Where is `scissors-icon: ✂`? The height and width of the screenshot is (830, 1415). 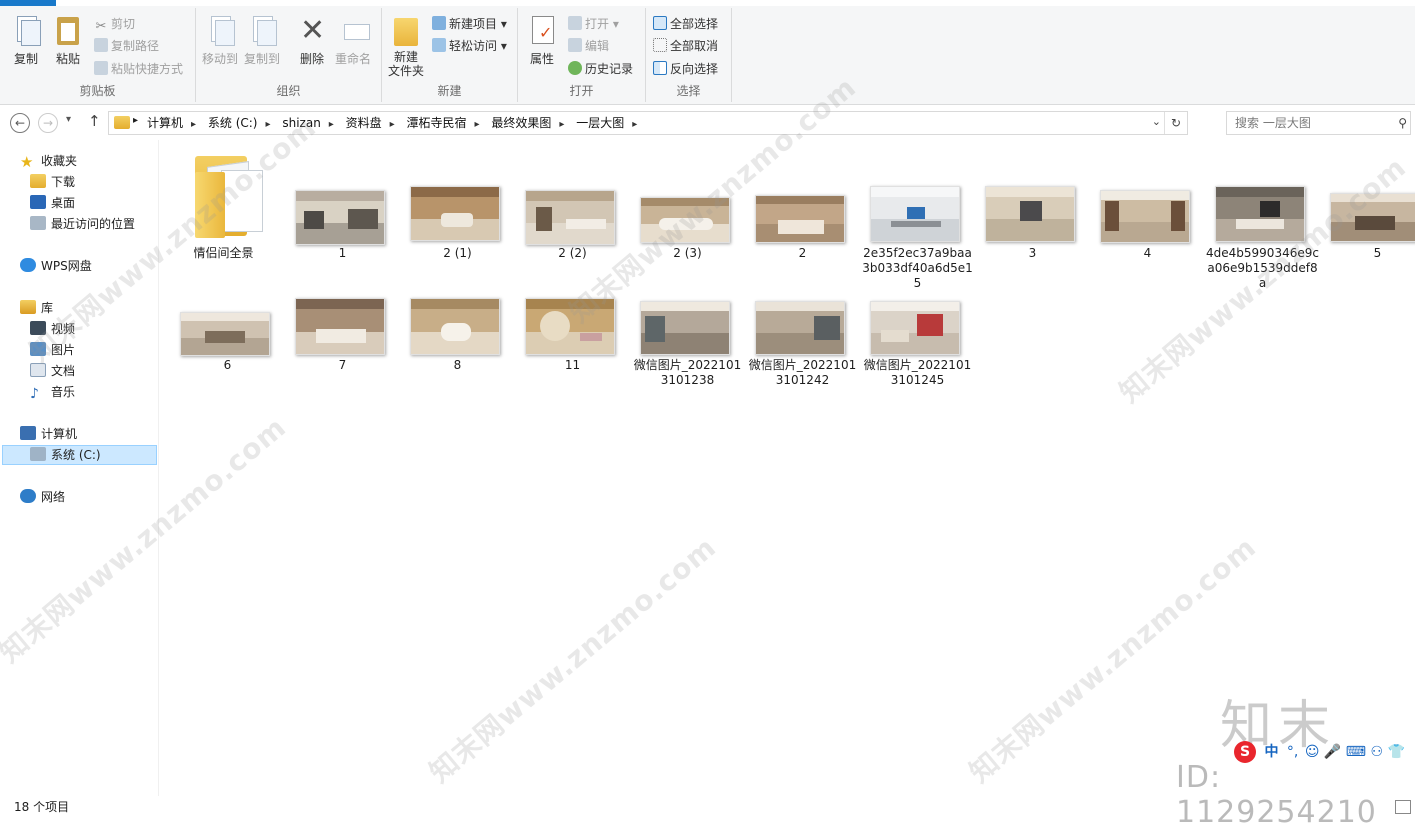 scissors-icon: ✂ is located at coordinates (101, 26).